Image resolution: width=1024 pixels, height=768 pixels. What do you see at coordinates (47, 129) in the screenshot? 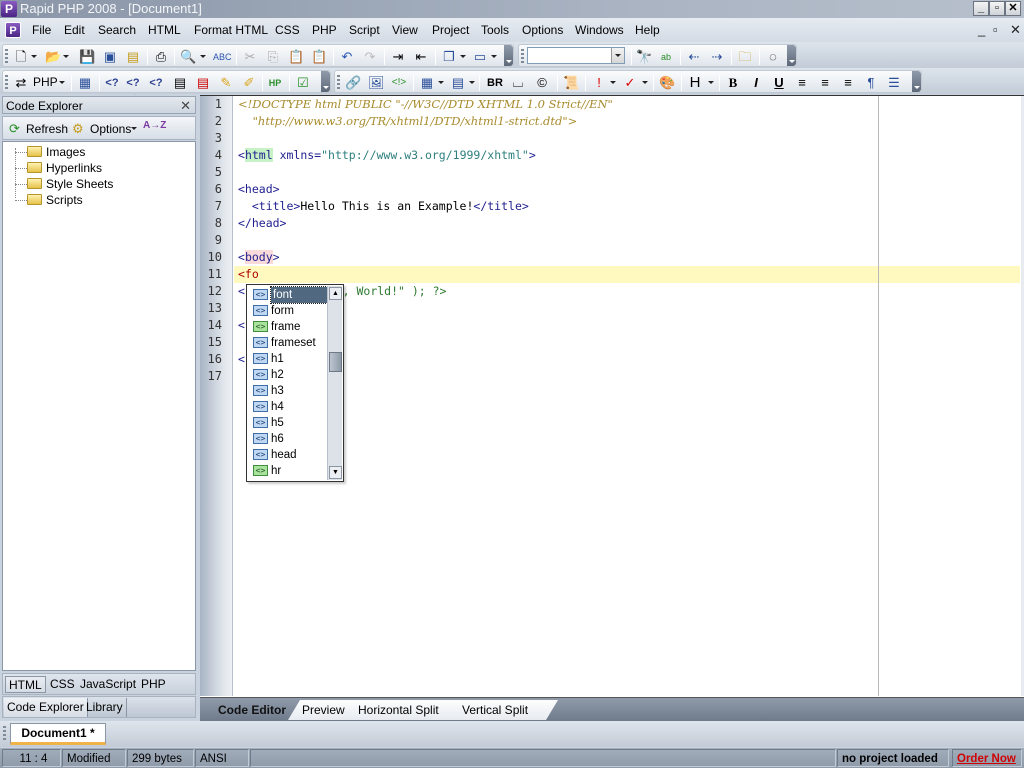
I see `refresh-button: Refresh` at bounding box center [47, 129].